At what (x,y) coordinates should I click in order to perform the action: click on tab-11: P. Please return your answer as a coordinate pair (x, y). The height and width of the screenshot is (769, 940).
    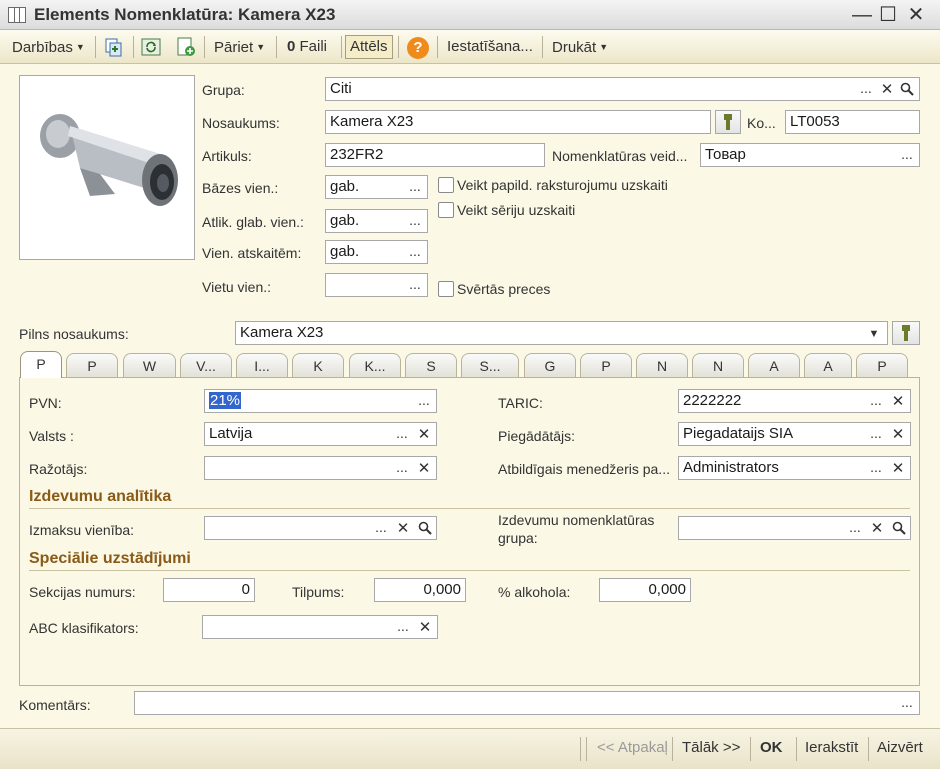
    Looking at the image, I should click on (606, 365).